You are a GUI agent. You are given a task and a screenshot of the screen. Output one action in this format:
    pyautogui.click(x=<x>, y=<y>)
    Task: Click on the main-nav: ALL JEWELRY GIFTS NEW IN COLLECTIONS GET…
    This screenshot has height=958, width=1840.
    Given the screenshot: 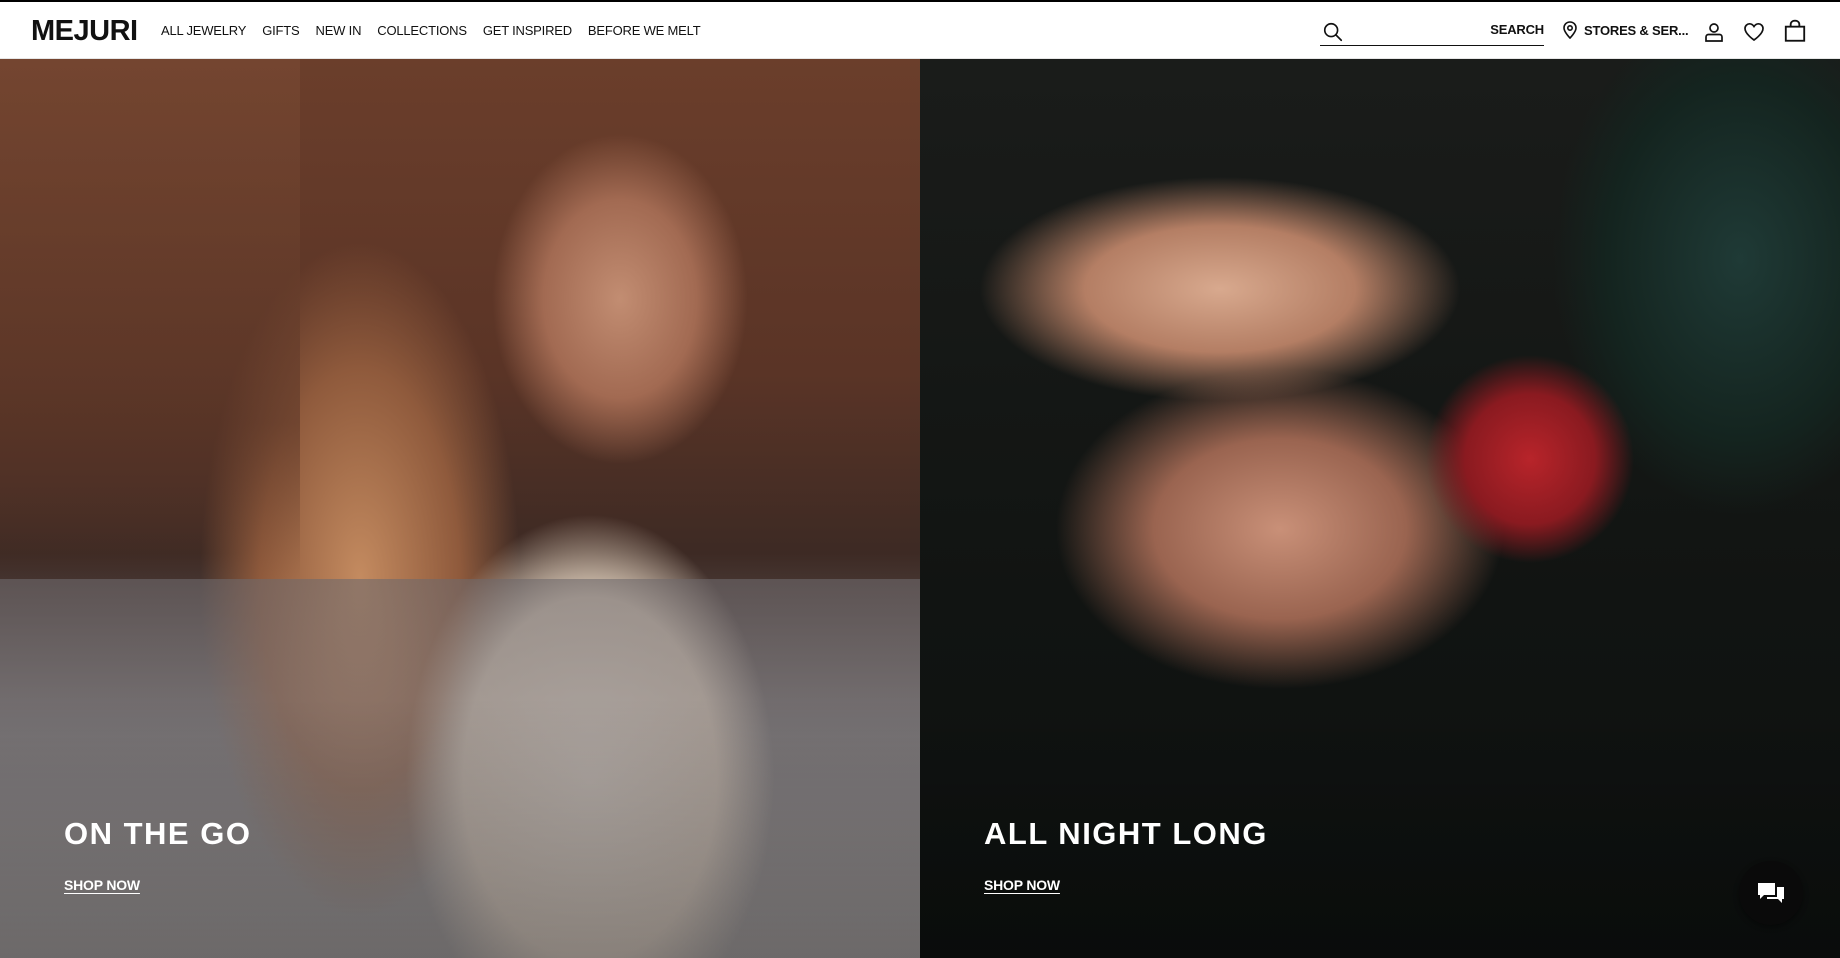 What is the action you would take?
    pyautogui.click(x=431, y=30)
    